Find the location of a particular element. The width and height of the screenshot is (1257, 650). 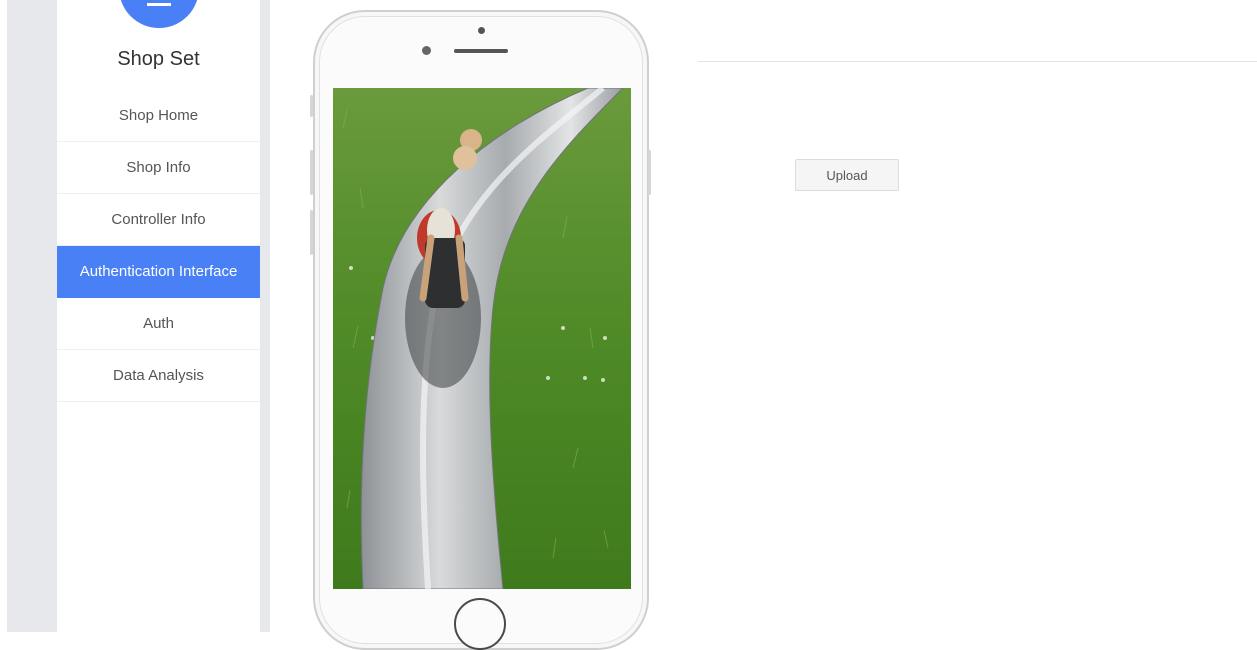

sidebar-item-auth: Auth is located at coordinates (158, 324).